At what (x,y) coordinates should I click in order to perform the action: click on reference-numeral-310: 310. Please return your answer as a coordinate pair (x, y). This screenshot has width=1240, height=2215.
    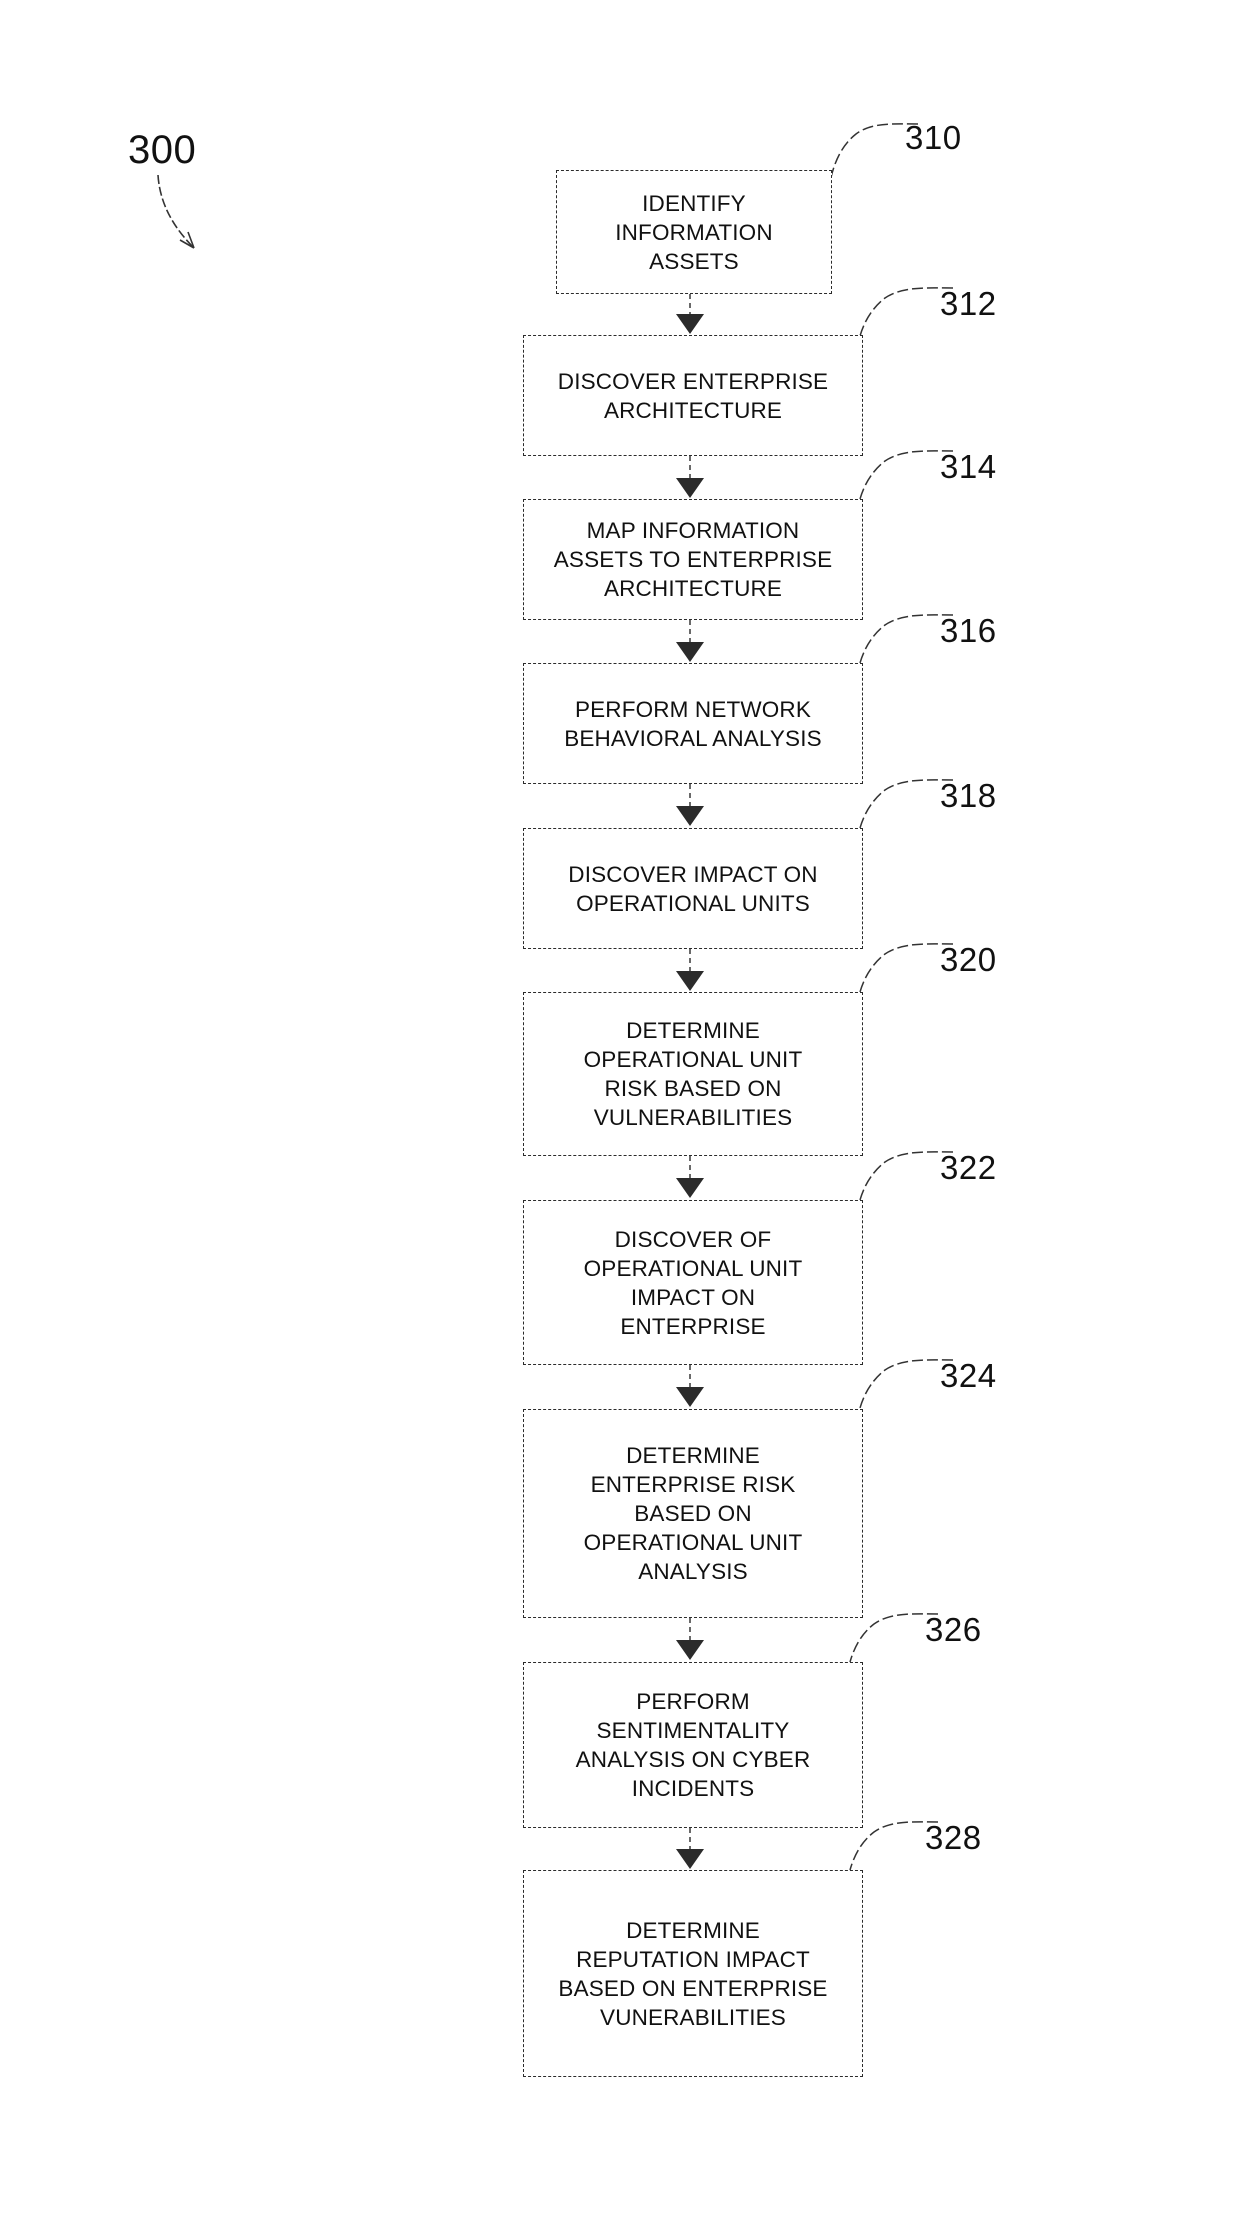
    Looking at the image, I should click on (933, 137).